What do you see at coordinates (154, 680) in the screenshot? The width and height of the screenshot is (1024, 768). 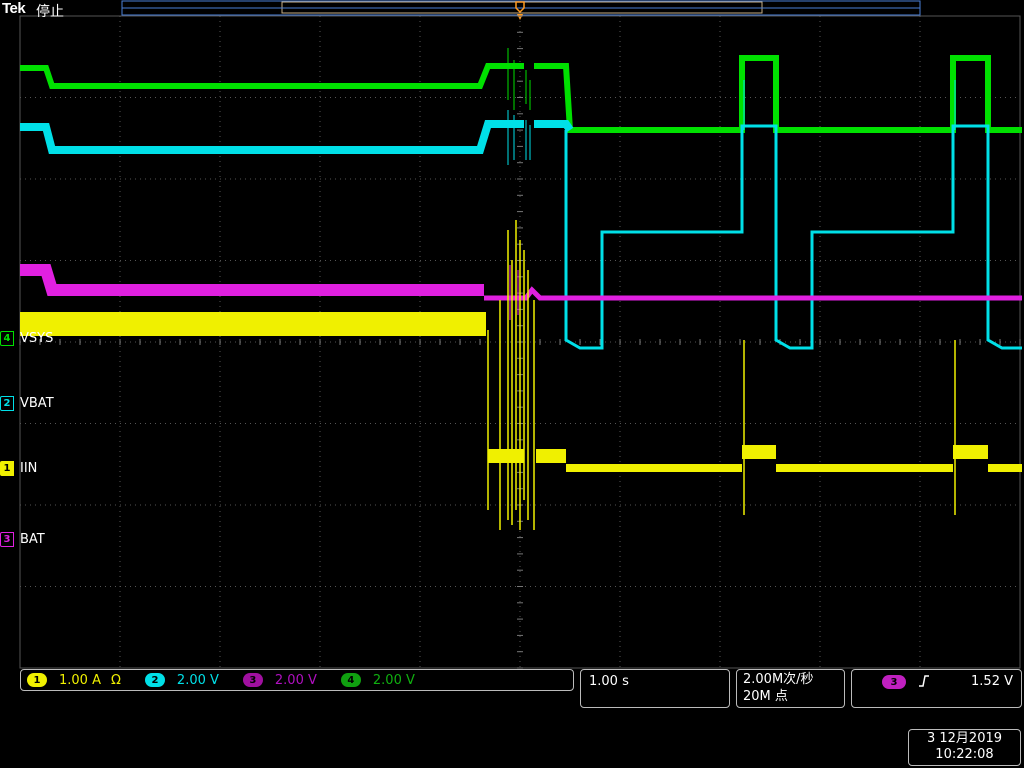 I see `ch2-badge: 2` at bounding box center [154, 680].